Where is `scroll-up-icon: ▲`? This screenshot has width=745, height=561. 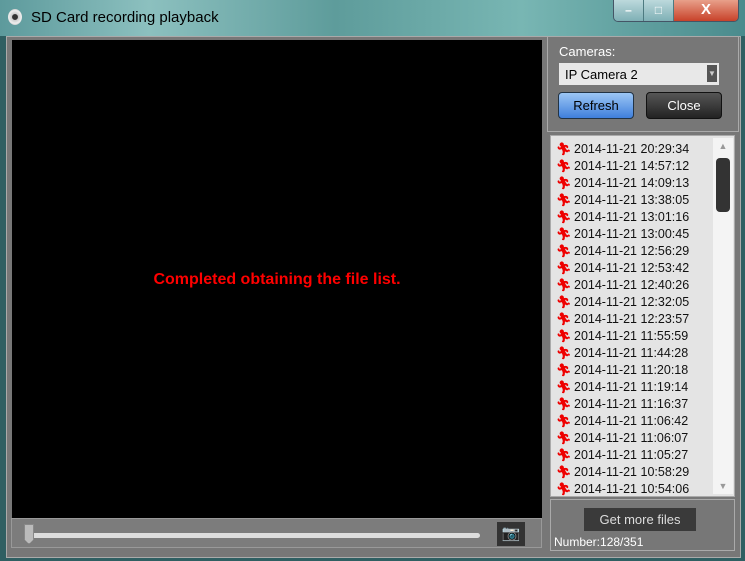 scroll-up-icon: ▲ is located at coordinates (723, 146).